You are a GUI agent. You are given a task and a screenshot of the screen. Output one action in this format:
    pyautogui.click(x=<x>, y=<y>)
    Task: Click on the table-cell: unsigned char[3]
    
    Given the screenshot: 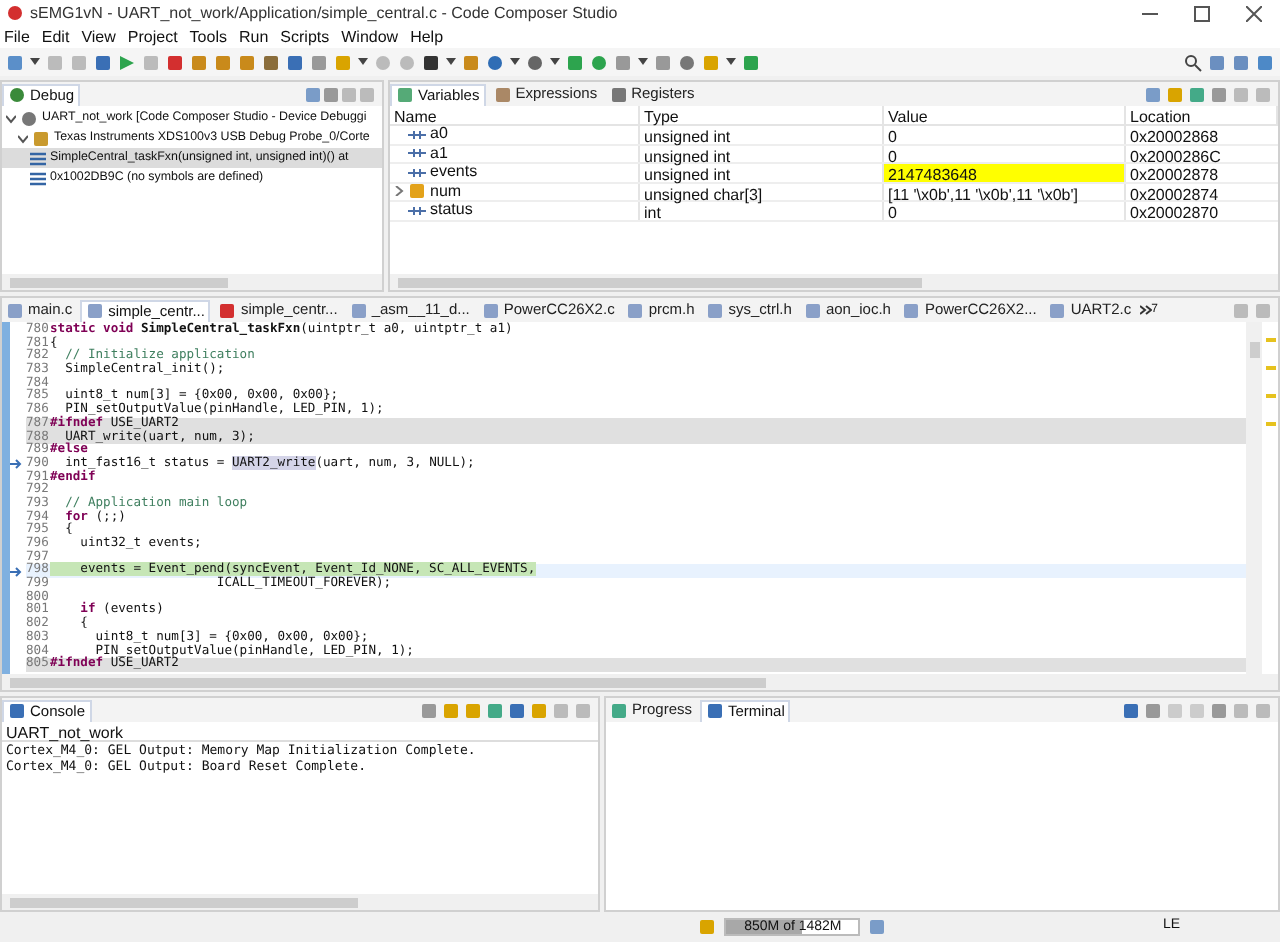 What is the action you would take?
    pyautogui.click(x=762, y=191)
    